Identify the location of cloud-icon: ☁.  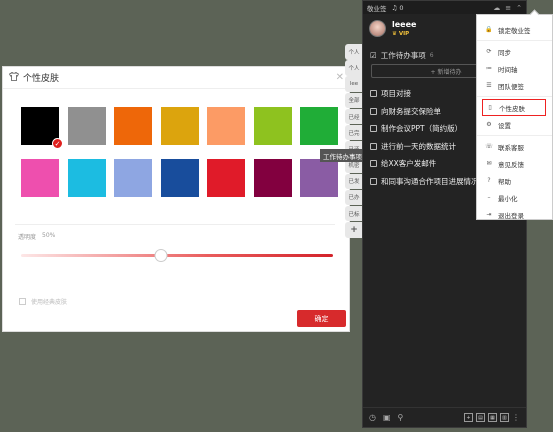
(496, 8).